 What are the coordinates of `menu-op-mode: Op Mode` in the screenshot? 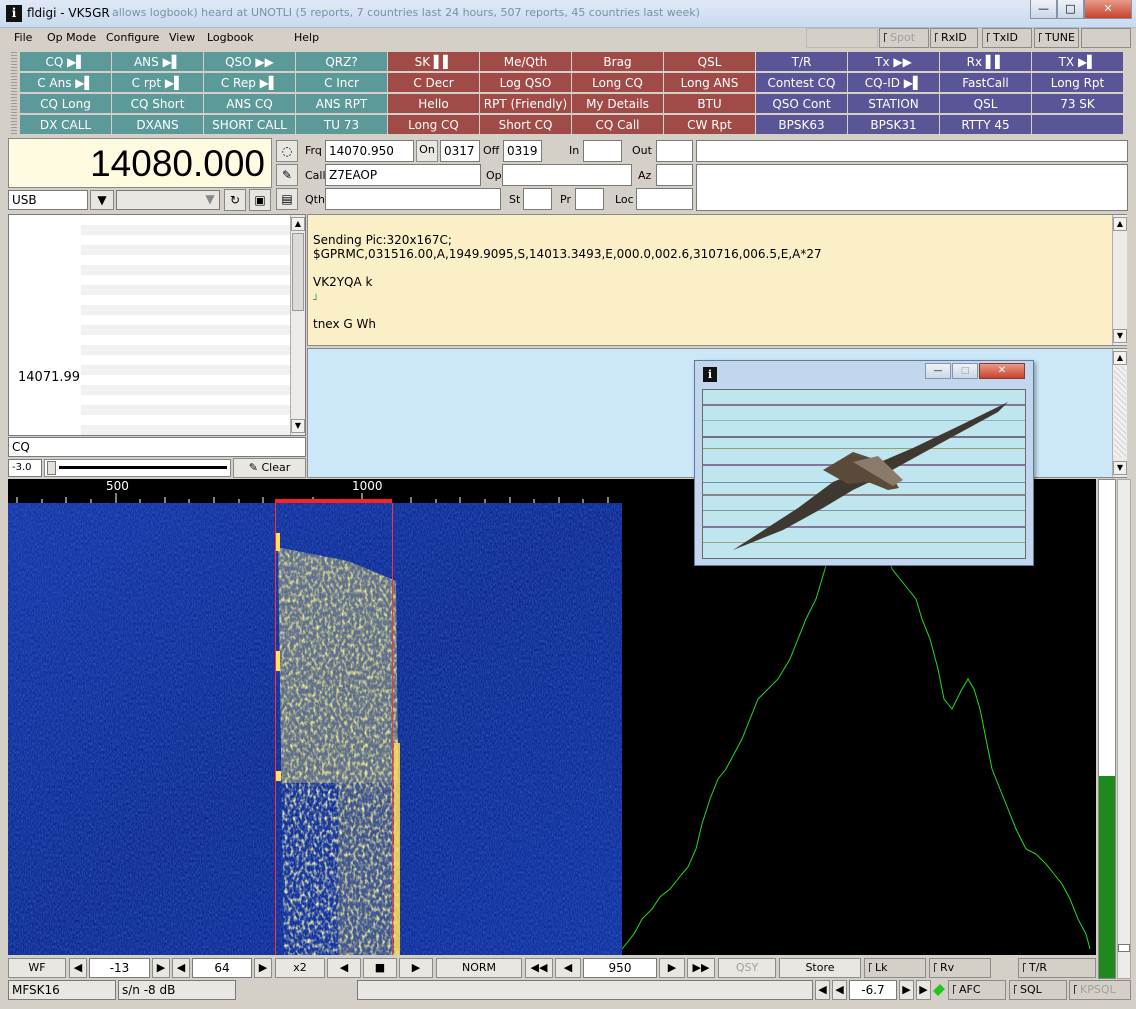 It's located at (71, 37).